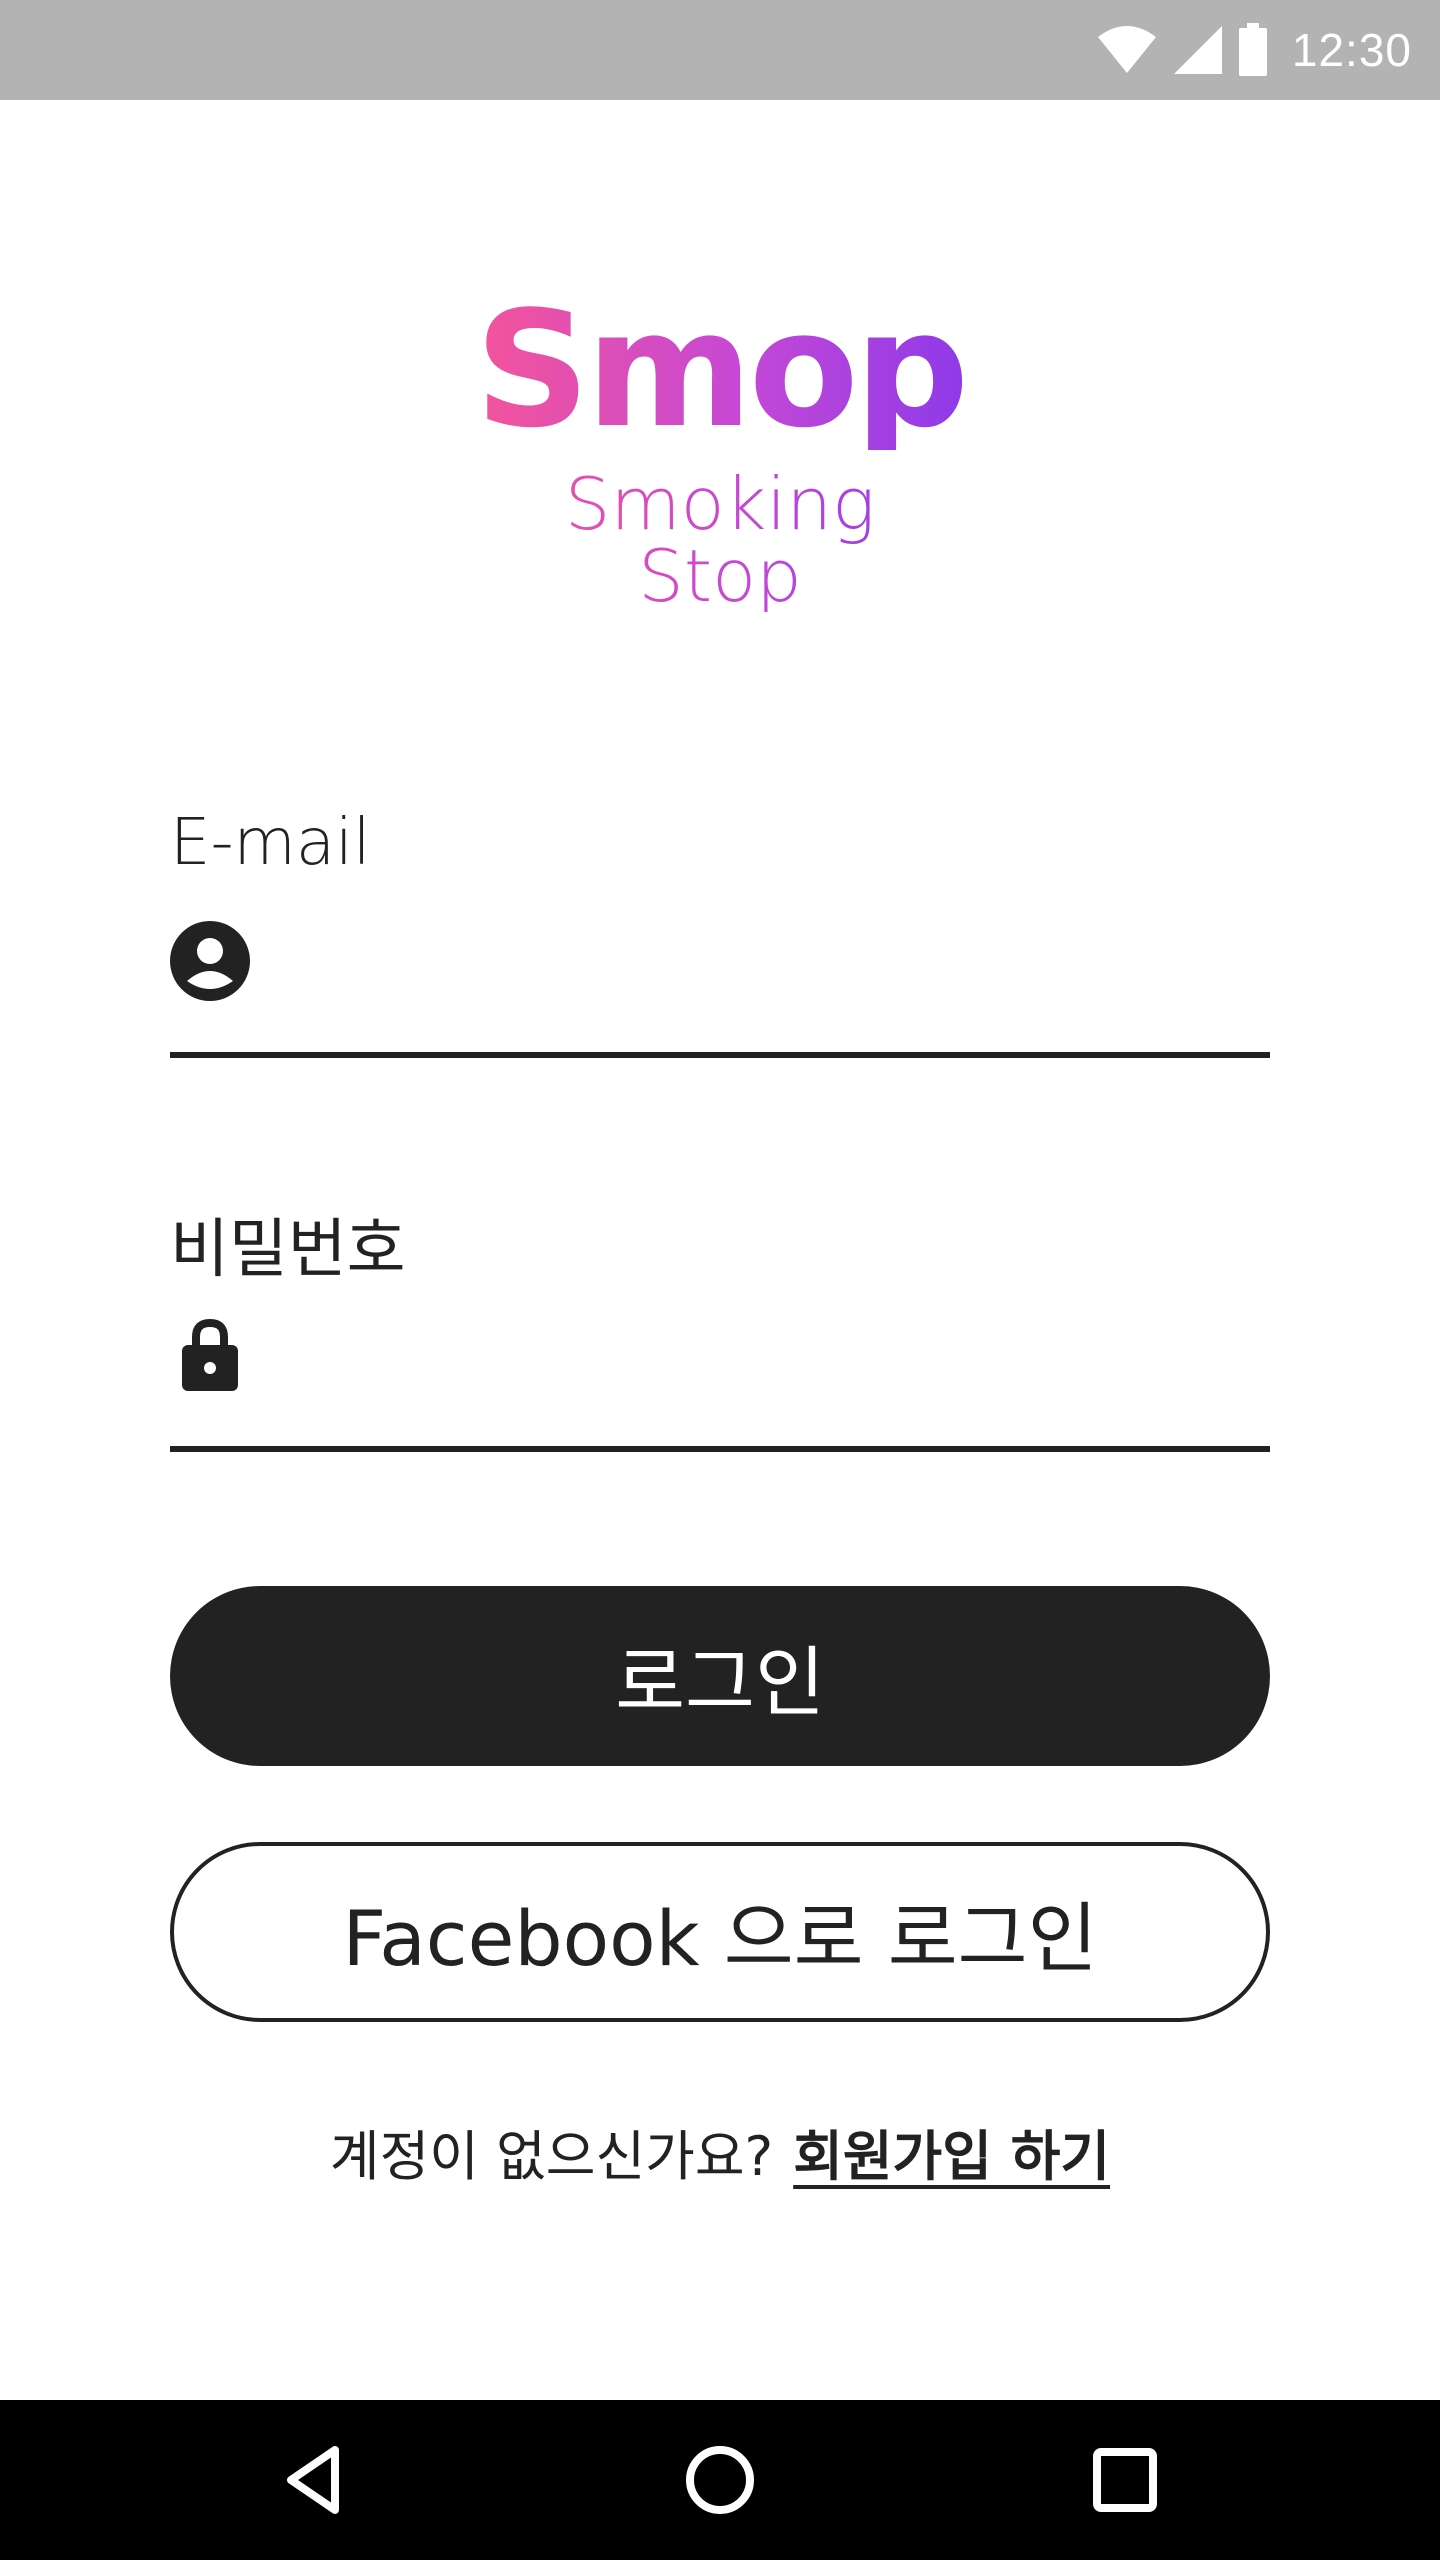 This screenshot has height=2560, width=1440. Describe the element at coordinates (721, 369) in the screenshot. I see `logo-title: Smop` at that location.